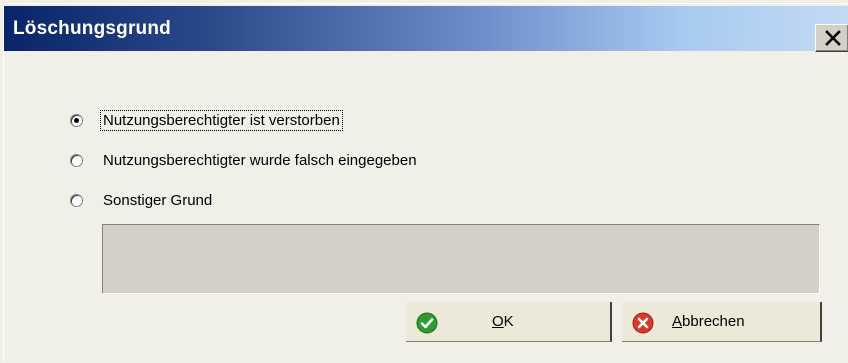 The image size is (848, 363). Describe the element at coordinates (643, 323) in the screenshot. I see `cancel-x-icon` at that location.